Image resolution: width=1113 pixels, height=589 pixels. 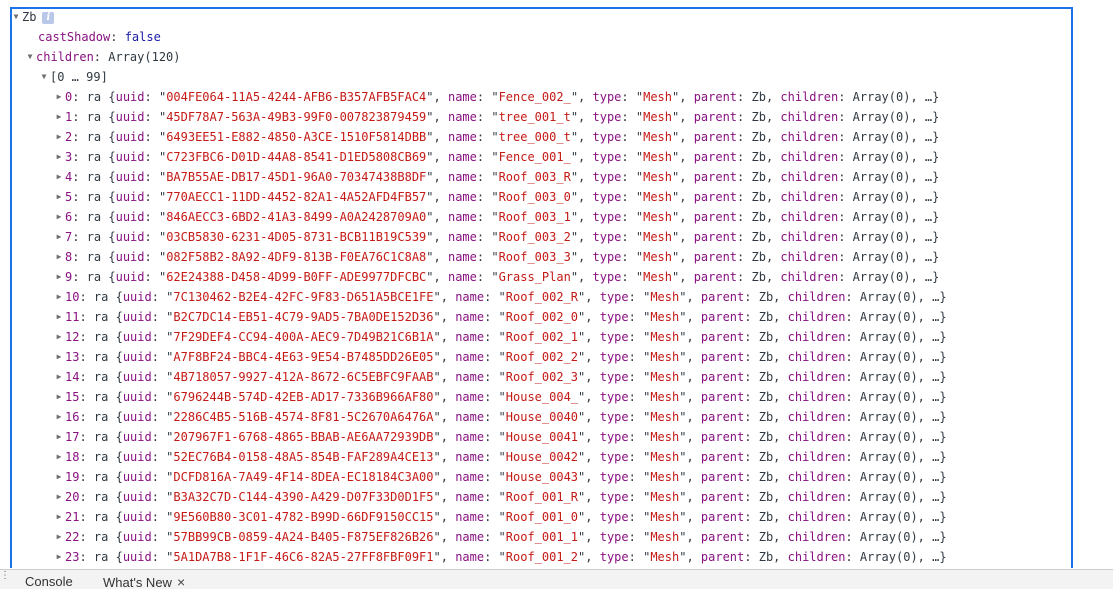 I want to click on array-group-row: ▼ [0 … 99], so click(x=73, y=77).